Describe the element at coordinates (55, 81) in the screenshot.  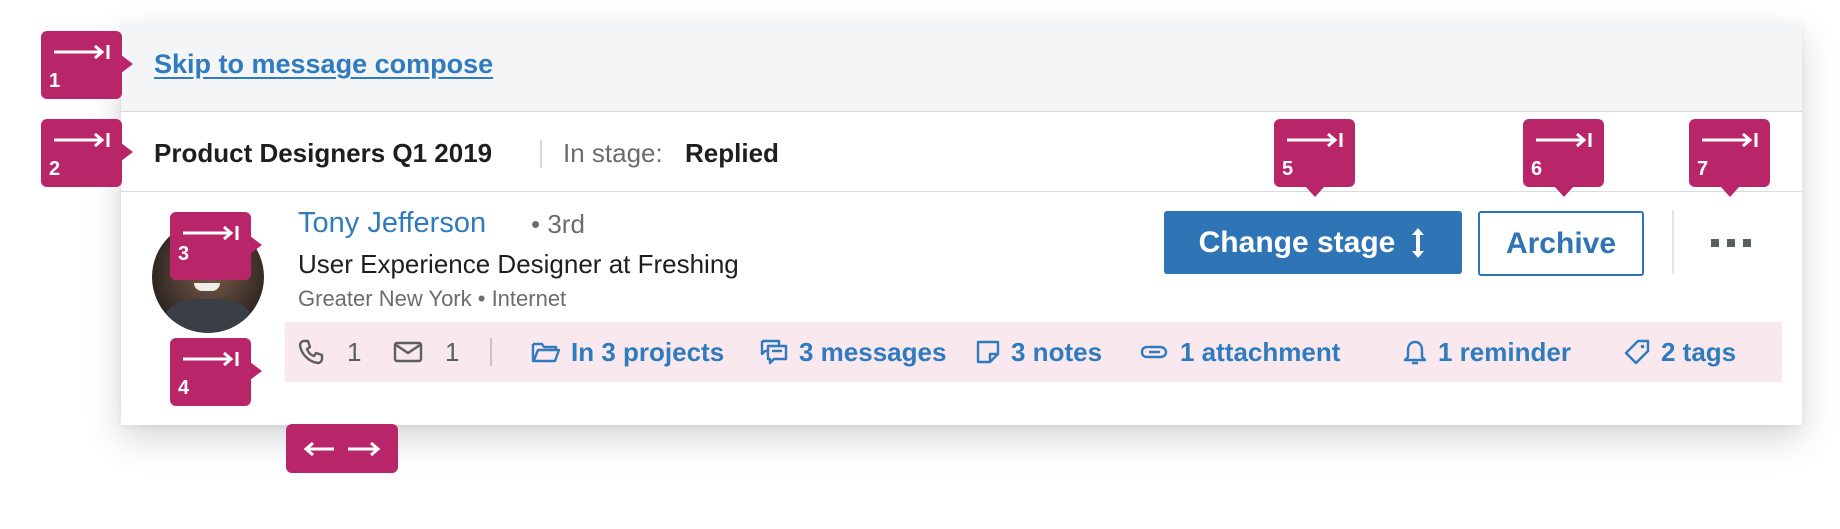
I see `callout-number: 1` at that location.